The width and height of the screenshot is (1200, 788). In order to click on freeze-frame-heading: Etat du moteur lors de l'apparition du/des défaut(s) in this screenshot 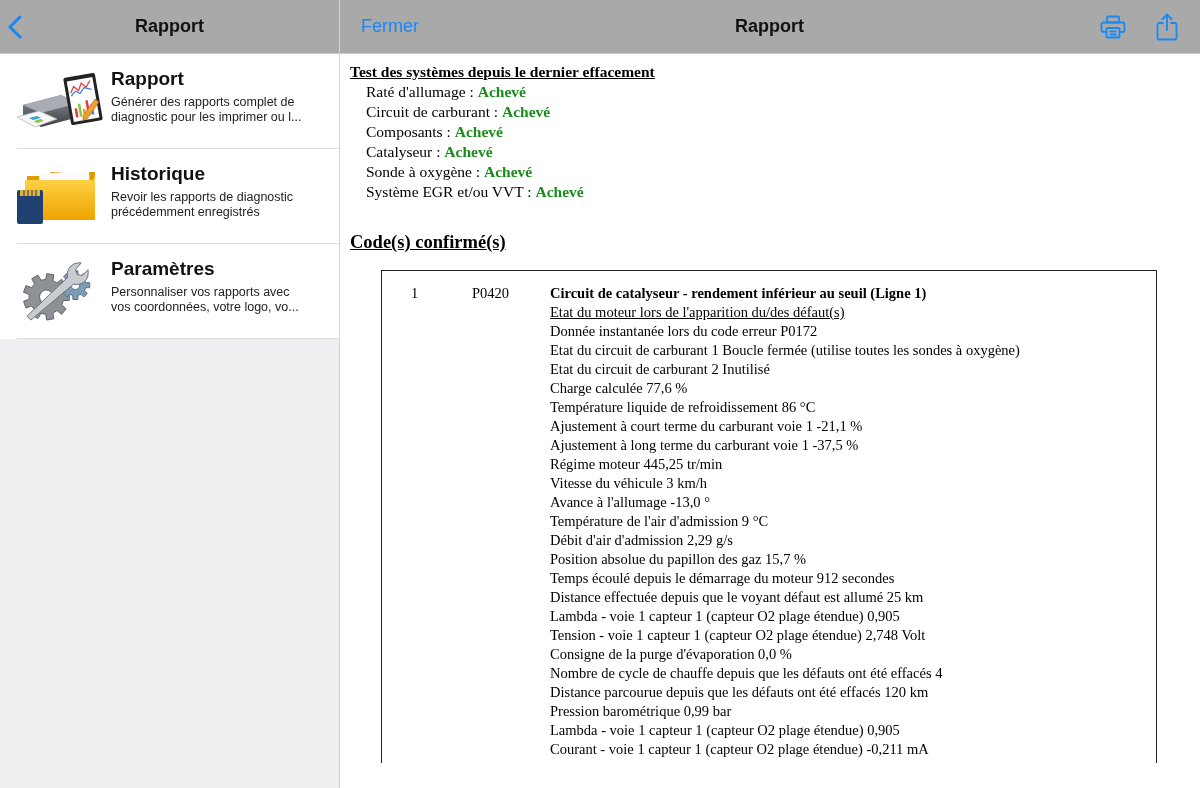, I will do `click(697, 312)`.